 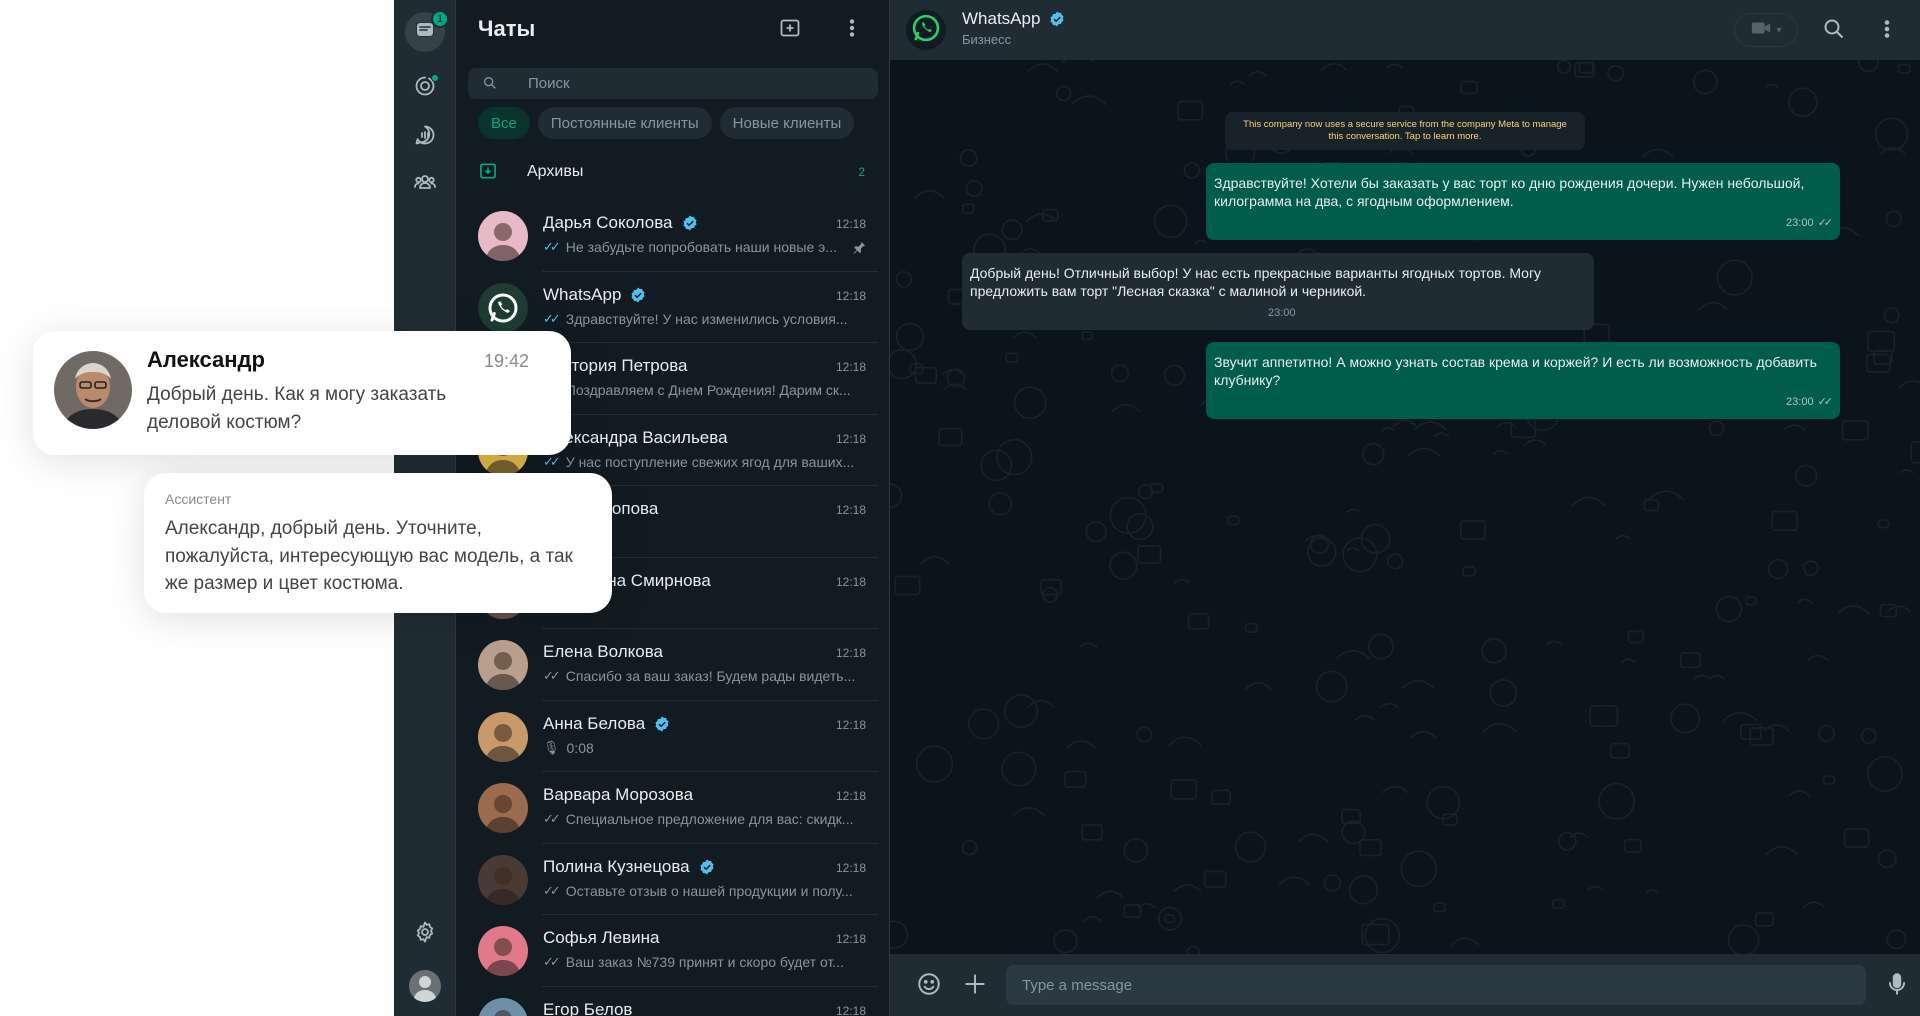 What do you see at coordinates (580, 747) in the screenshot?
I see `chat-preview-text: 0:08` at bounding box center [580, 747].